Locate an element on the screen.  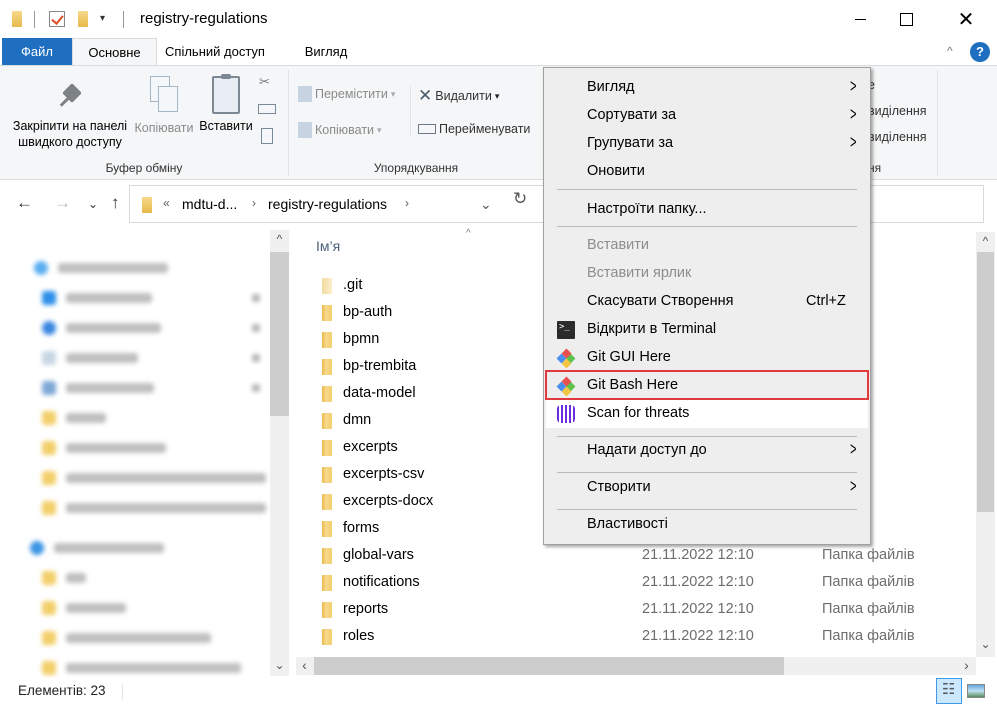
large-icons-view-button is located at coordinates (976, 691).